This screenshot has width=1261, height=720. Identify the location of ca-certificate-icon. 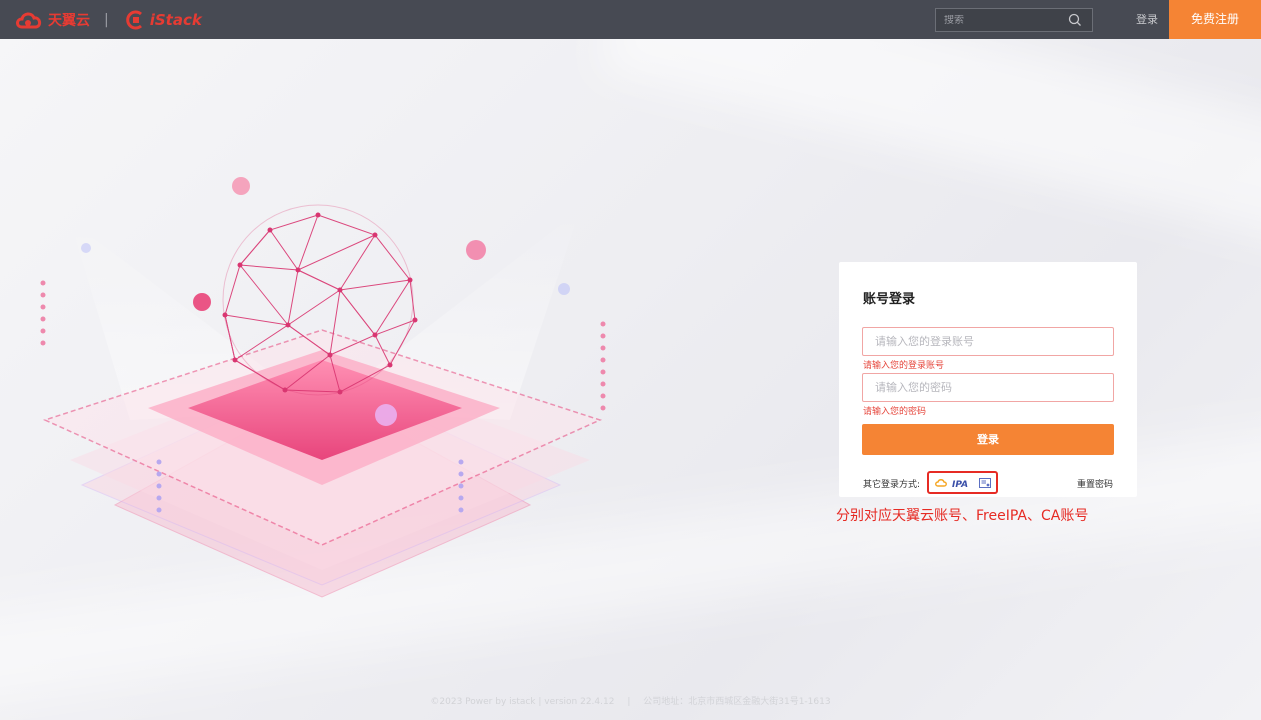
(984, 482).